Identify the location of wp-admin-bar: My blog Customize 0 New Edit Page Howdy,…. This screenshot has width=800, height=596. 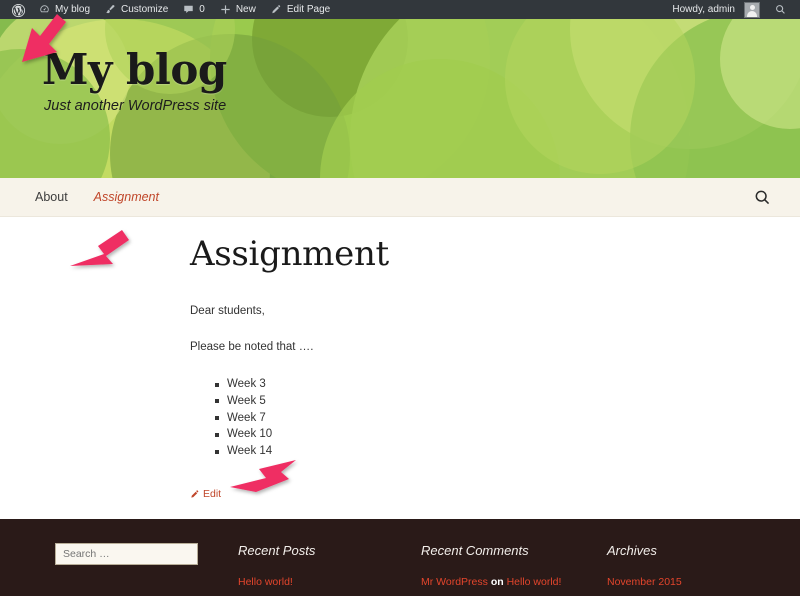
(400, 9).